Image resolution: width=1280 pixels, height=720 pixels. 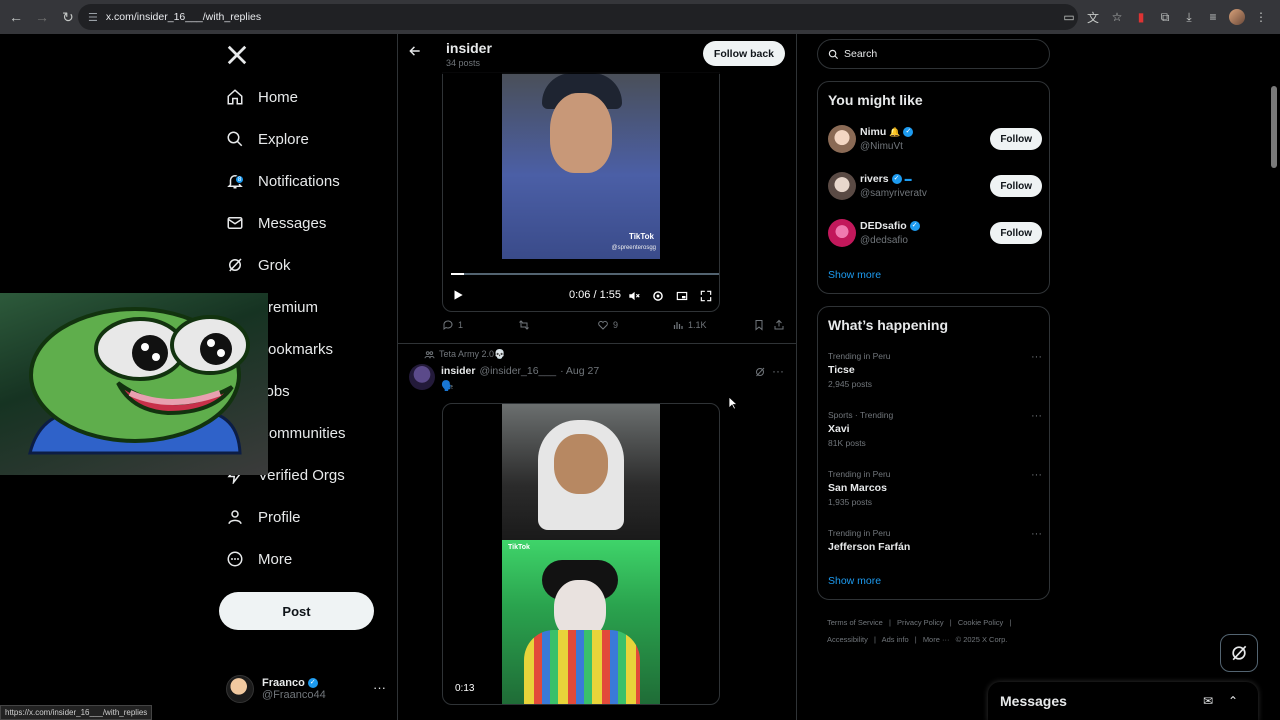 I want to click on views-button: 1.1K, so click(x=689, y=325).